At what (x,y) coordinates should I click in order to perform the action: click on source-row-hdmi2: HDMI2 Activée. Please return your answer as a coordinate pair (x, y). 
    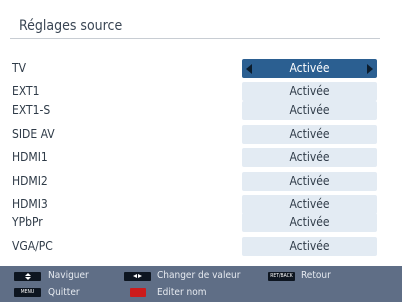
    Looking at the image, I should click on (201, 182).